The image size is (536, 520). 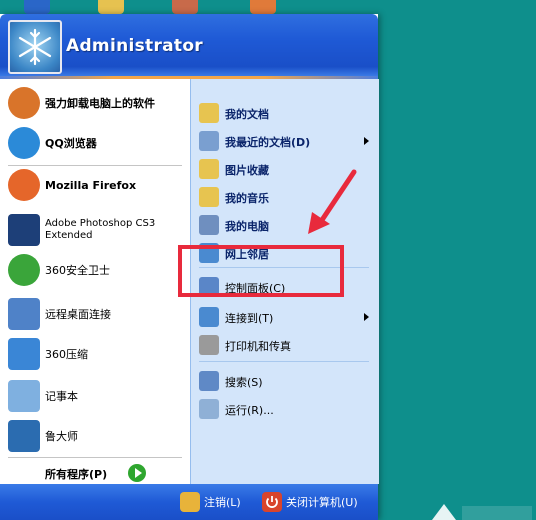 What do you see at coordinates (209, 381) in the screenshot?
I see `search-icon` at bounding box center [209, 381].